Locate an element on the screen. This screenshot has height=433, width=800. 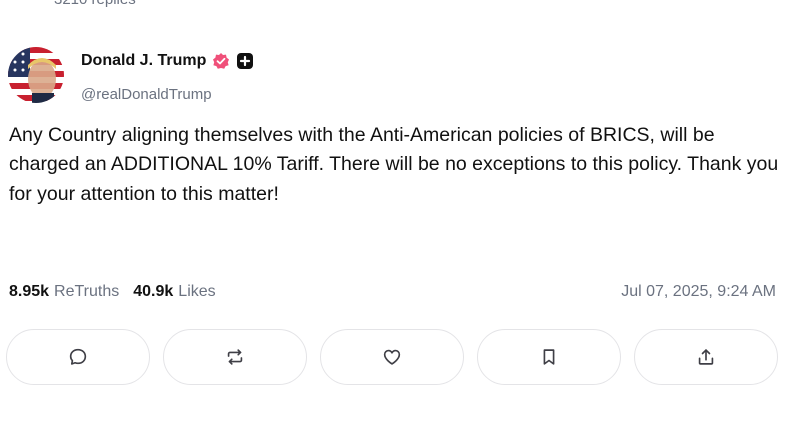
repost-arrows-icon is located at coordinates (235, 357).